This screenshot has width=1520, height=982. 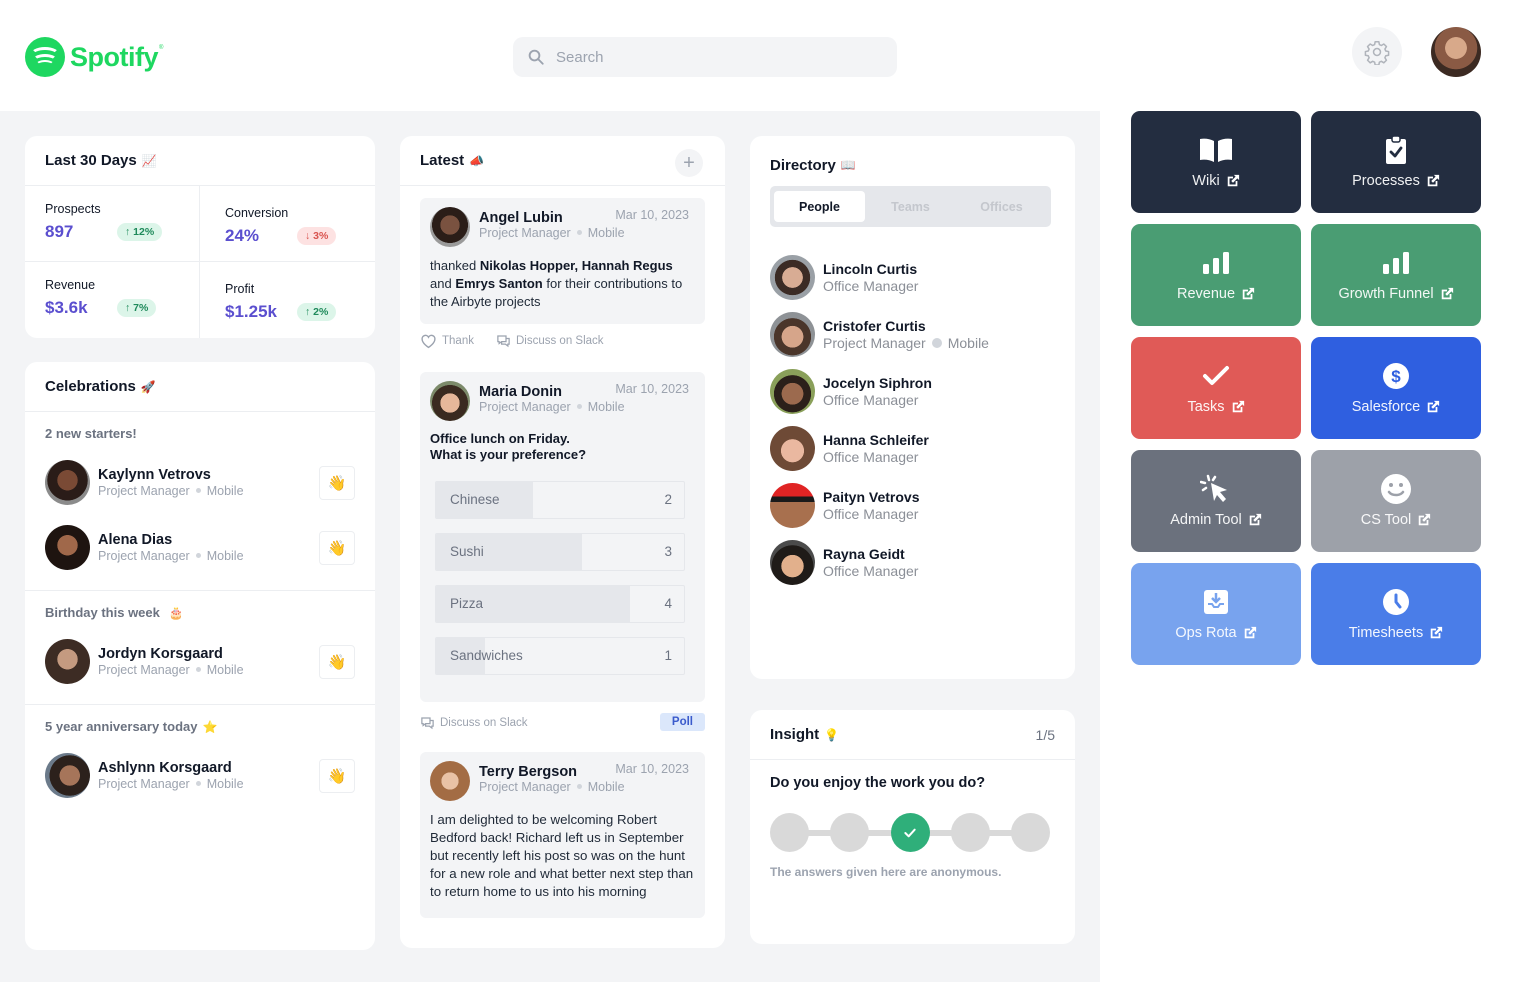 What do you see at coordinates (1396, 501) in the screenshot?
I see `quick-link-cs-tool: CS Tool` at bounding box center [1396, 501].